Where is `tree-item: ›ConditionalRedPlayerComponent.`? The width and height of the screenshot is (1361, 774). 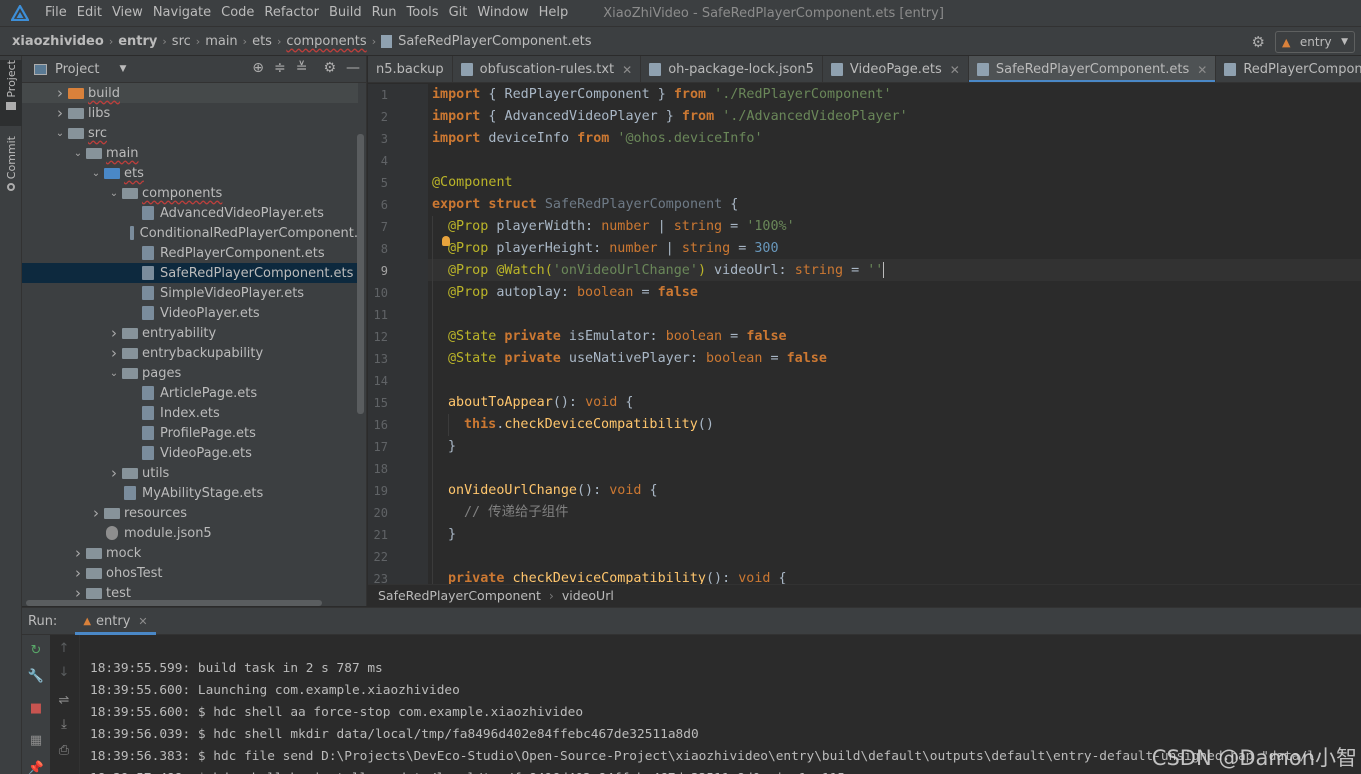
tree-item: ›ConditionalRedPlayerComponent. is located at coordinates (190, 233).